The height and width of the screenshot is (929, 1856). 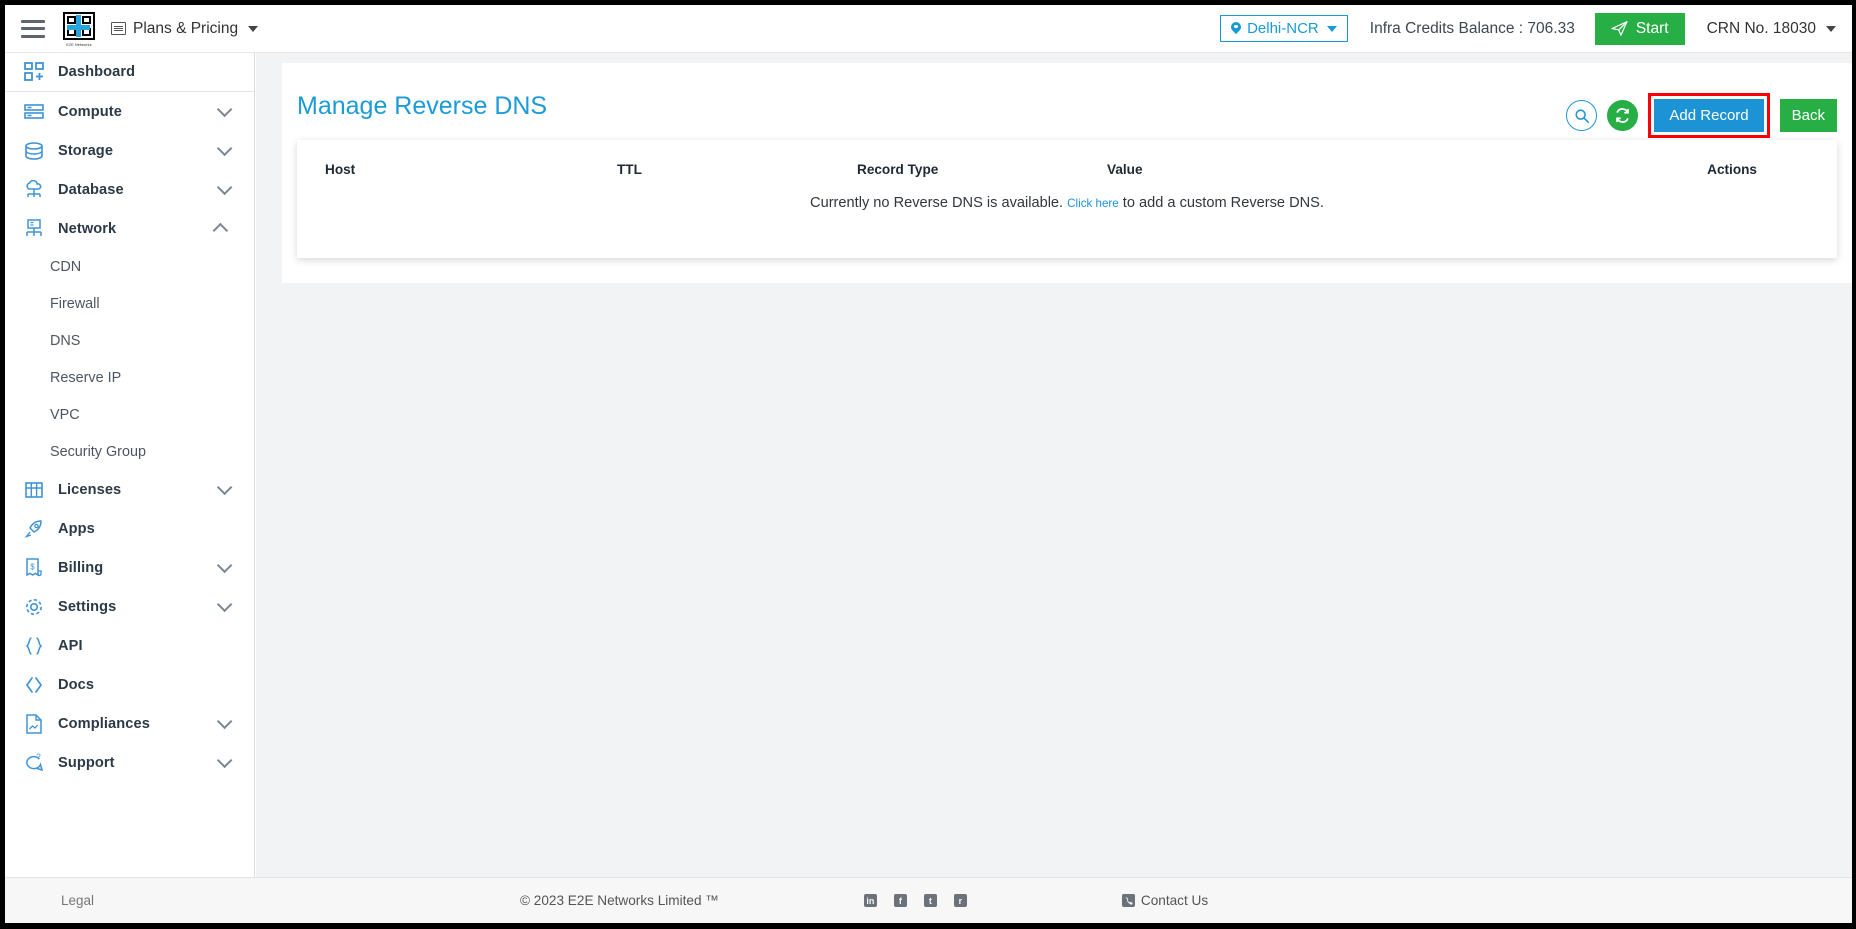 What do you see at coordinates (900, 900) in the screenshot?
I see `facebook-icon: f` at bounding box center [900, 900].